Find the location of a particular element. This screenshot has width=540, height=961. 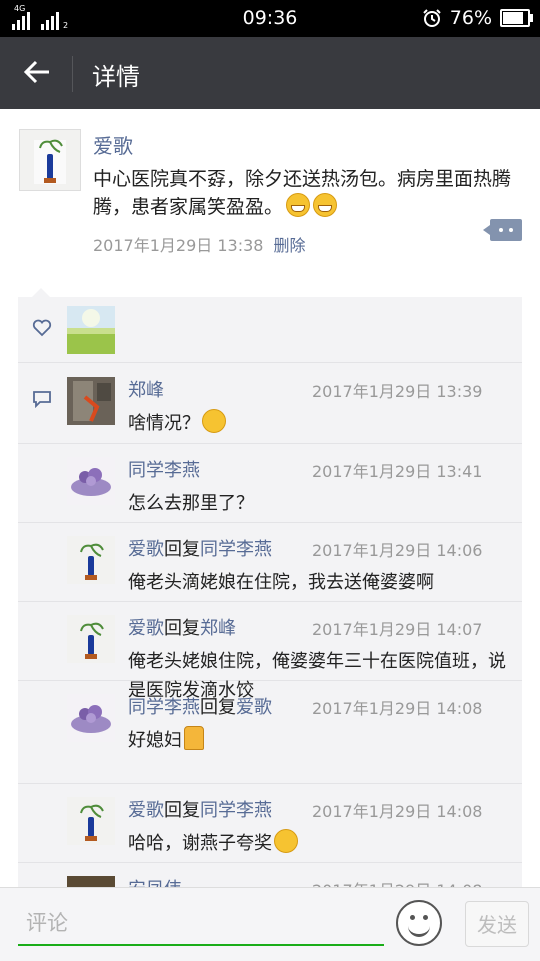

comment-item: 同学李燕回复爱歌 2017年1月29日 14:08 好媳妇 is located at coordinates (270, 732).